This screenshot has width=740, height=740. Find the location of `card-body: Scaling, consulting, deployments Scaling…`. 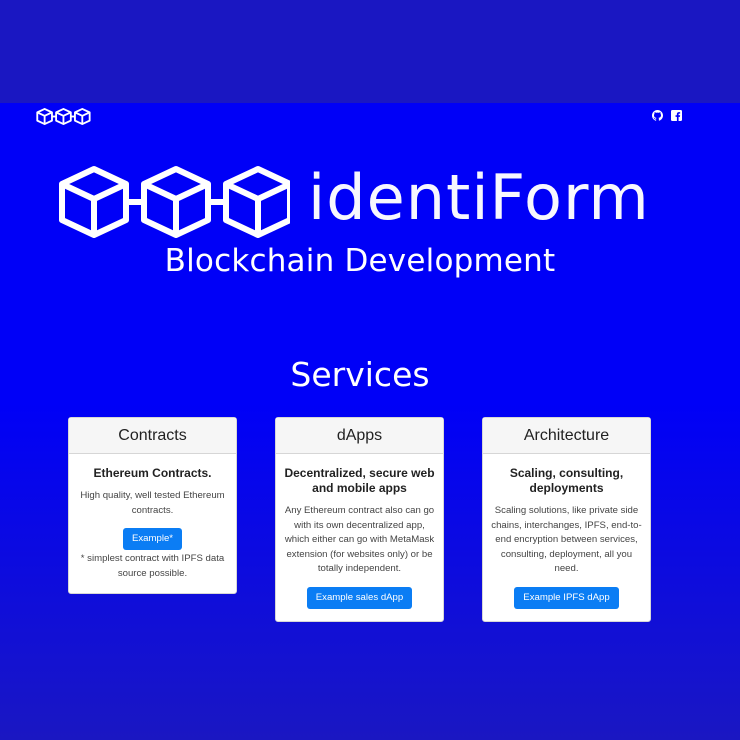

card-body: Scaling, consulting, deployments Scaling… is located at coordinates (566, 537).